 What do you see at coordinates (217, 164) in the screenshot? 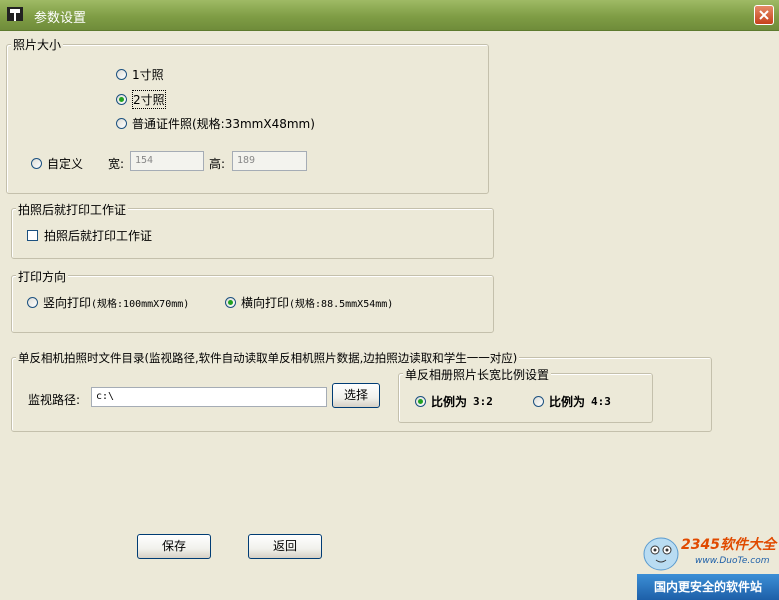
I see `height-label: 高:` at bounding box center [217, 164].